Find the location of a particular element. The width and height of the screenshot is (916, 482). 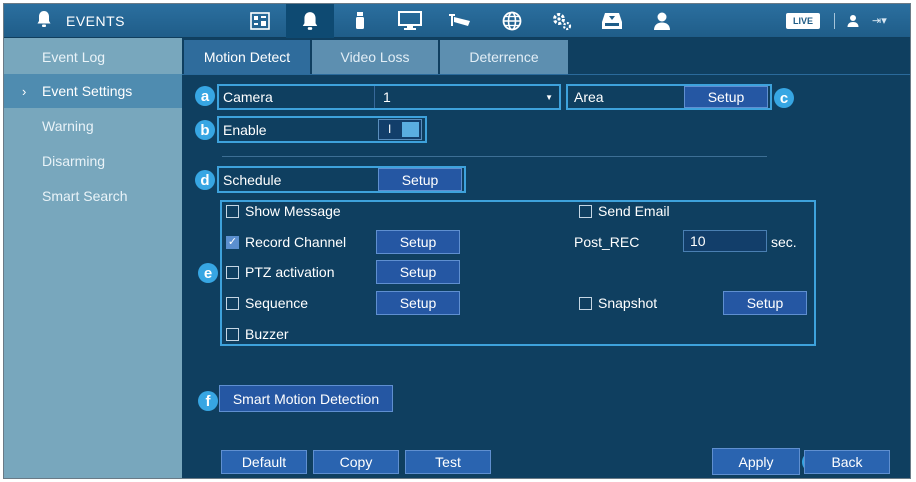

apply-button: Apply is located at coordinates (756, 461).